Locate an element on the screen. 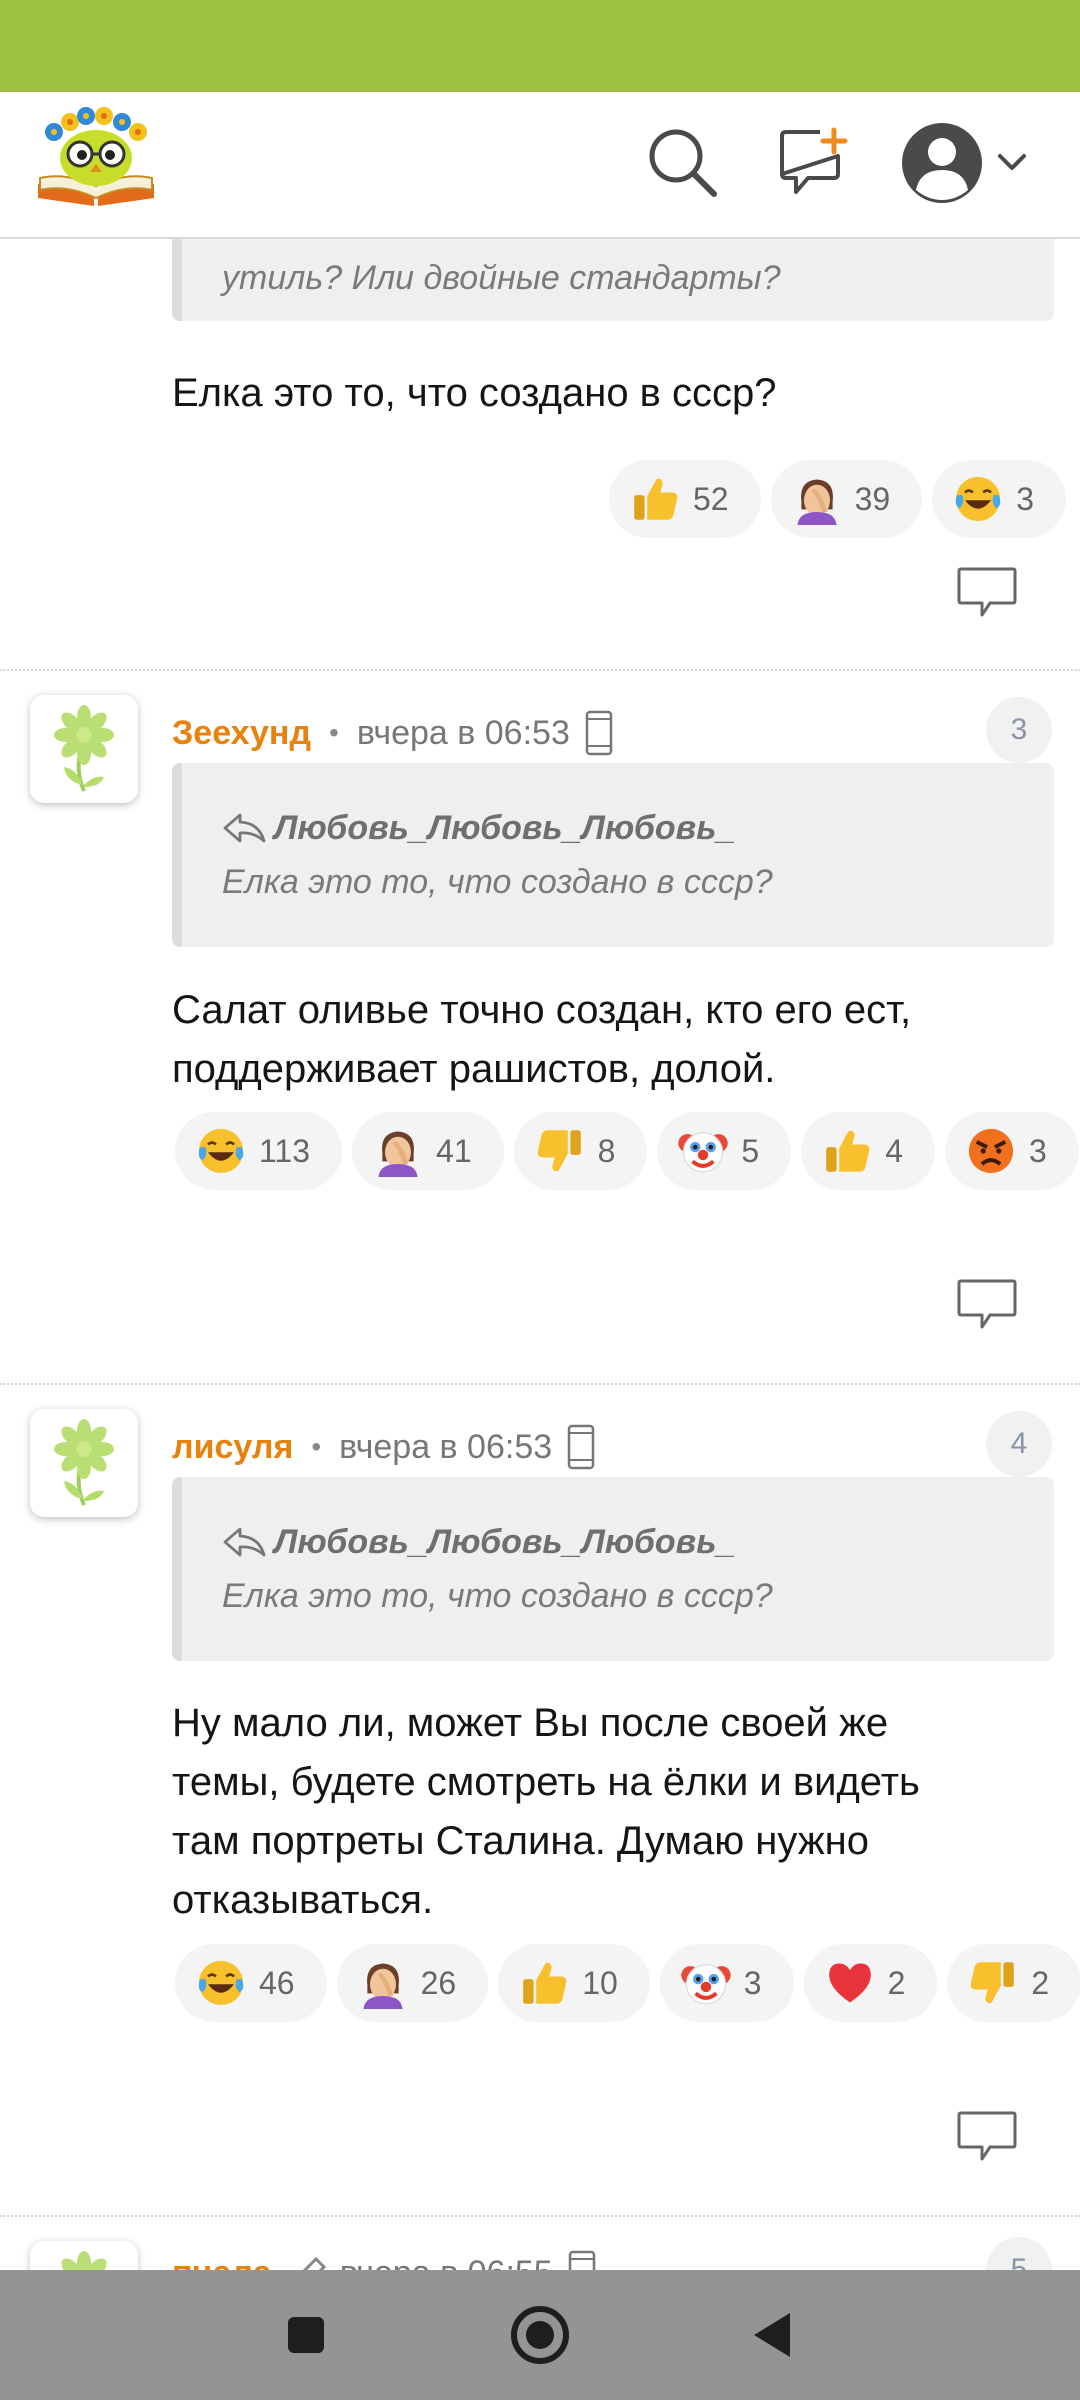 Image resolution: width=1080 pixels, height=2400 pixels. angry-face-icon is located at coordinates (991, 1151).